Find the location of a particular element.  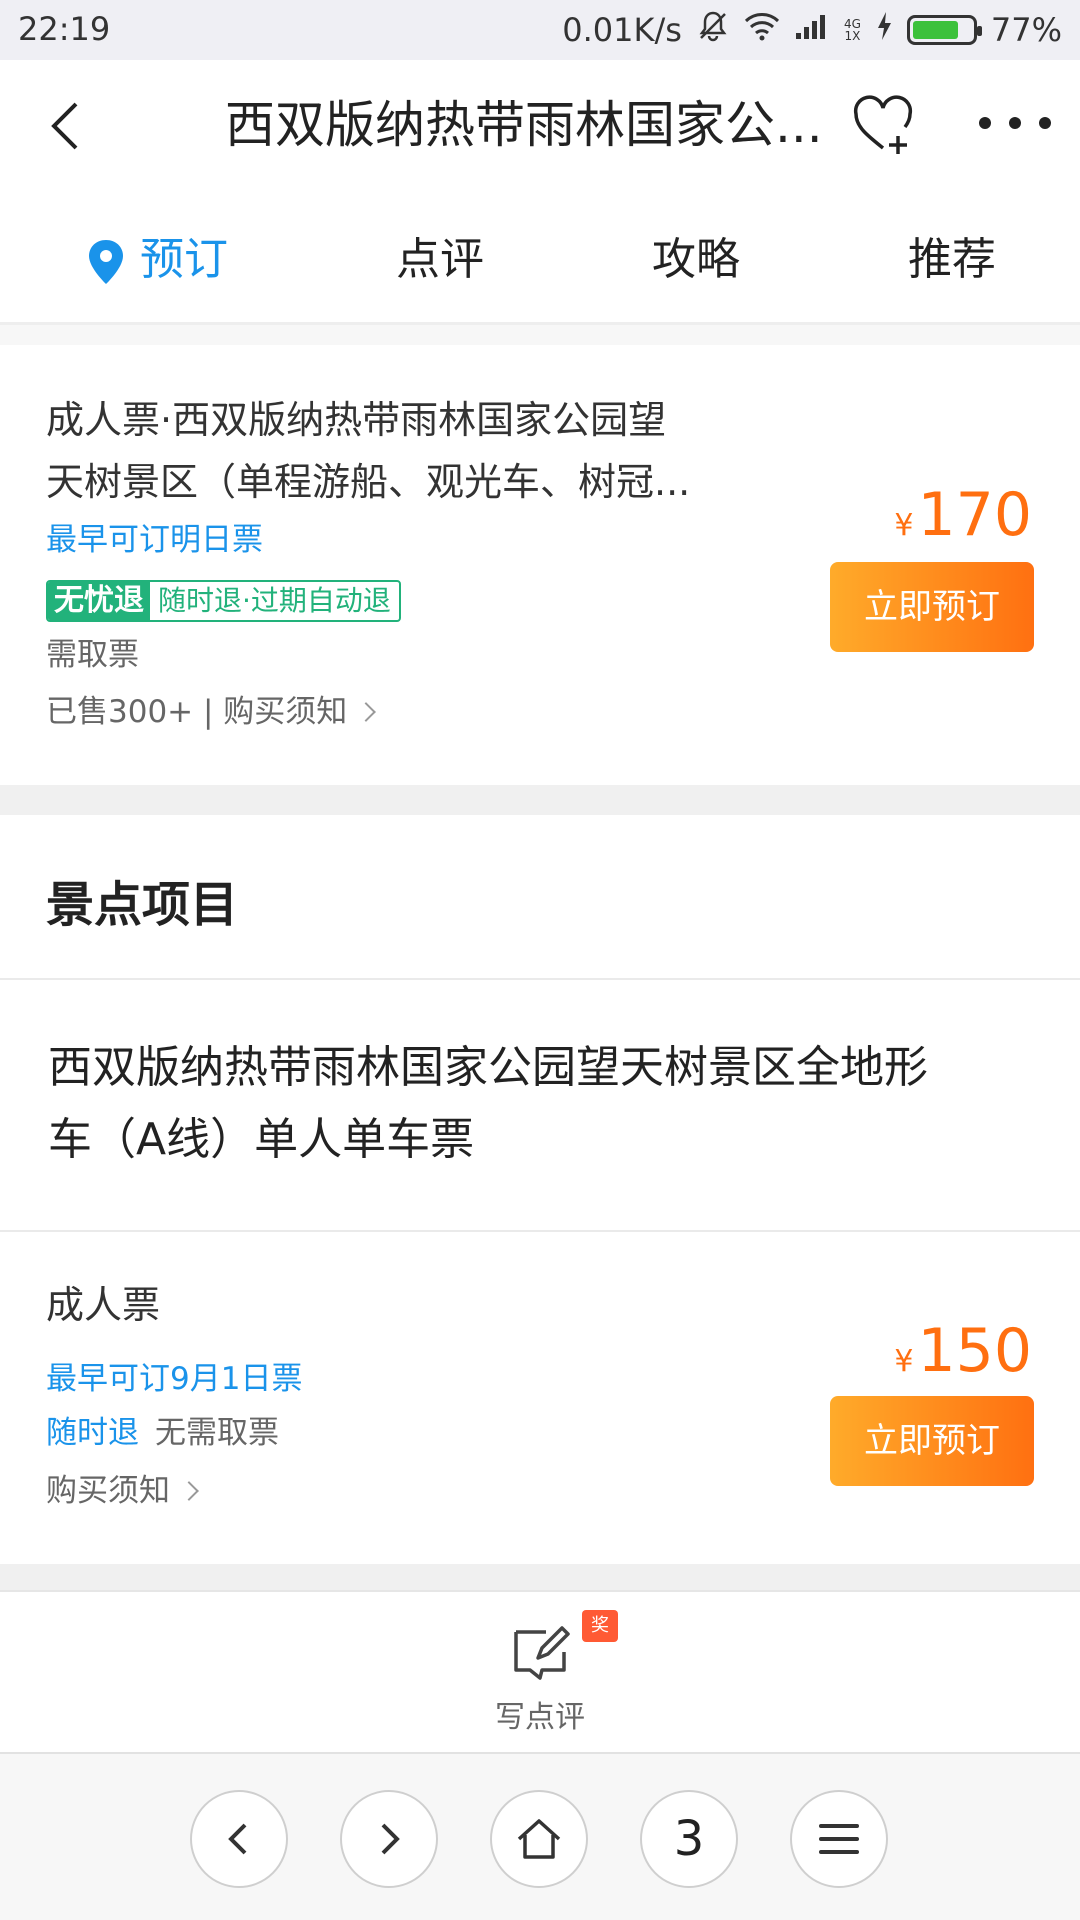

more-button is located at coordinates (1015, 123).